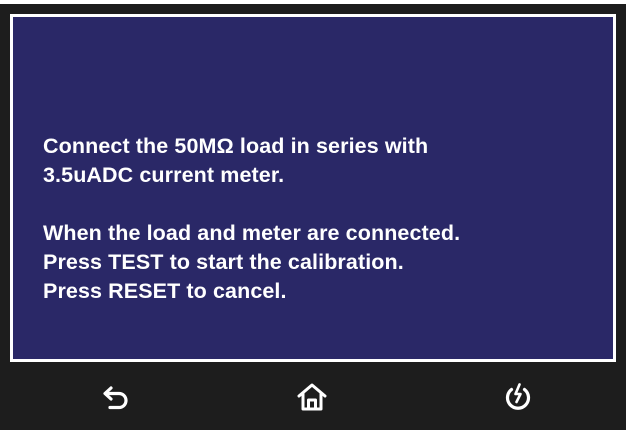  I want to click on power-icon, so click(518, 396).